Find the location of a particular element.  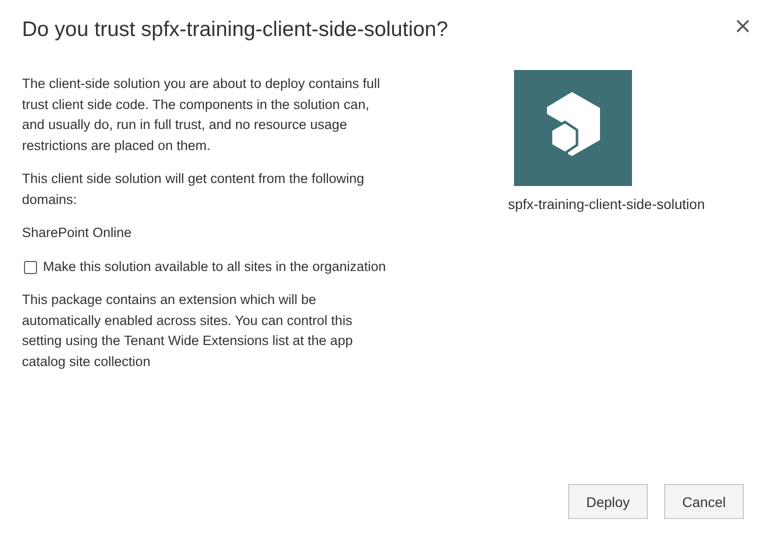

body-text: This package contains an extension which will be automatically enabled across sites. You can control this setting using the Tenant Wide Extensions list at the app catalog site collection is located at coordinates (188, 331).